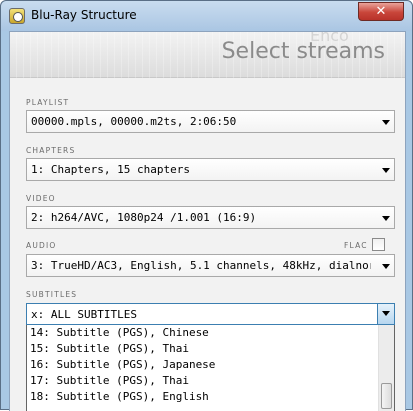 The height and width of the screenshot is (411, 413). Describe the element at coordinates (210, 314) in the screenshot. I see `subtitles-select: x: ALL SUBTITLES` at that location.